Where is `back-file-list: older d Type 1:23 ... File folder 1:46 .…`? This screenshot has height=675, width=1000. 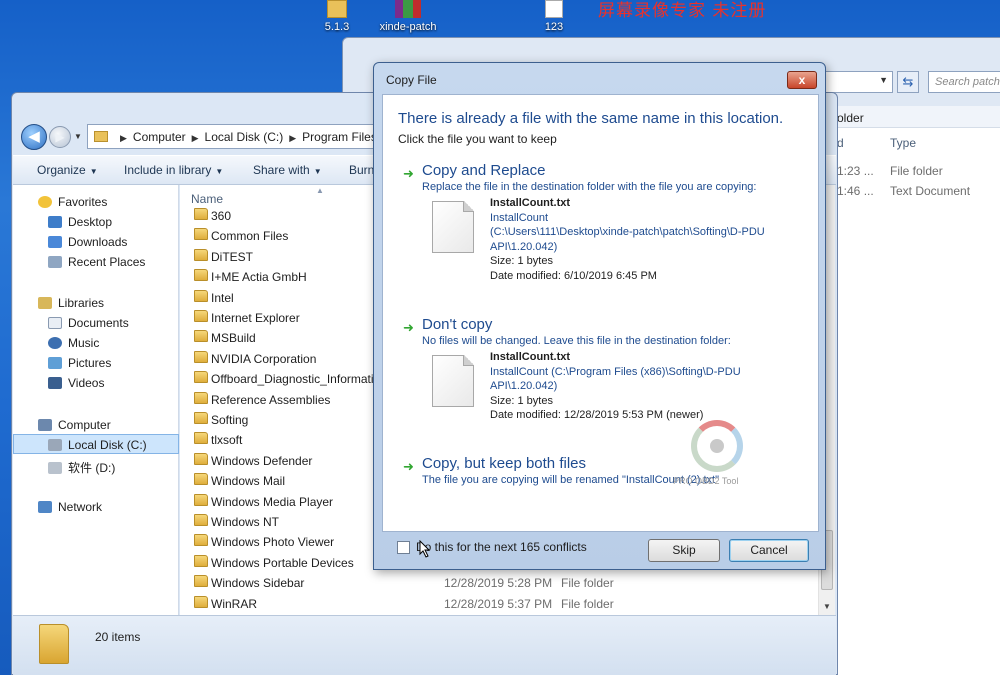 back-file-list: older d Type 1:23 ... File folder 1:46 .… is located at coordinates (914, 390).